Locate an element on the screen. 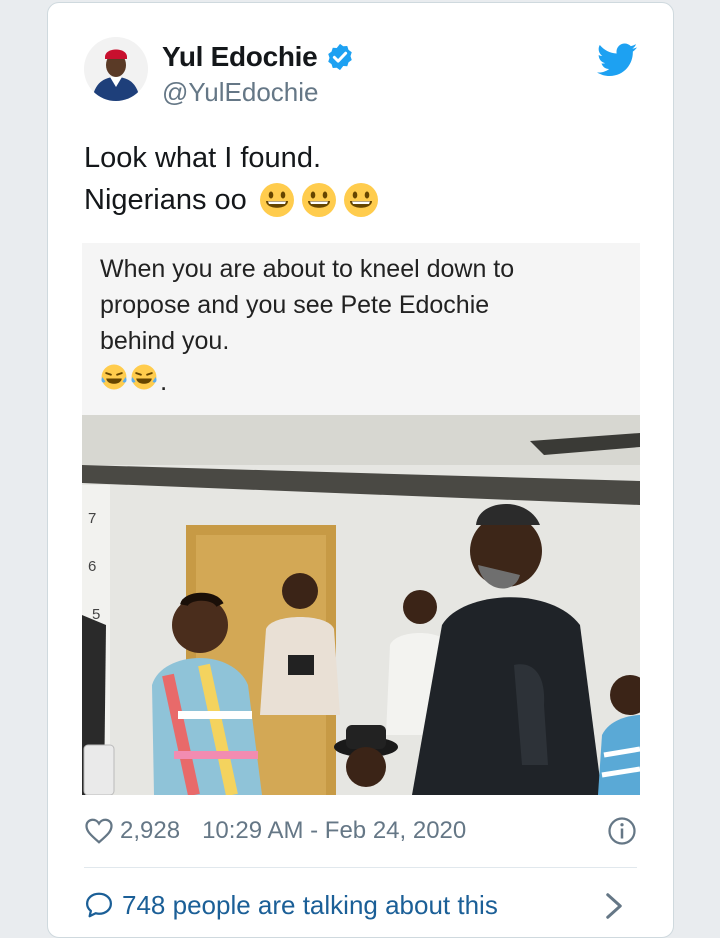  tweet-text: Look what I found. Nigerians oo is located at coordinates (231, 179).